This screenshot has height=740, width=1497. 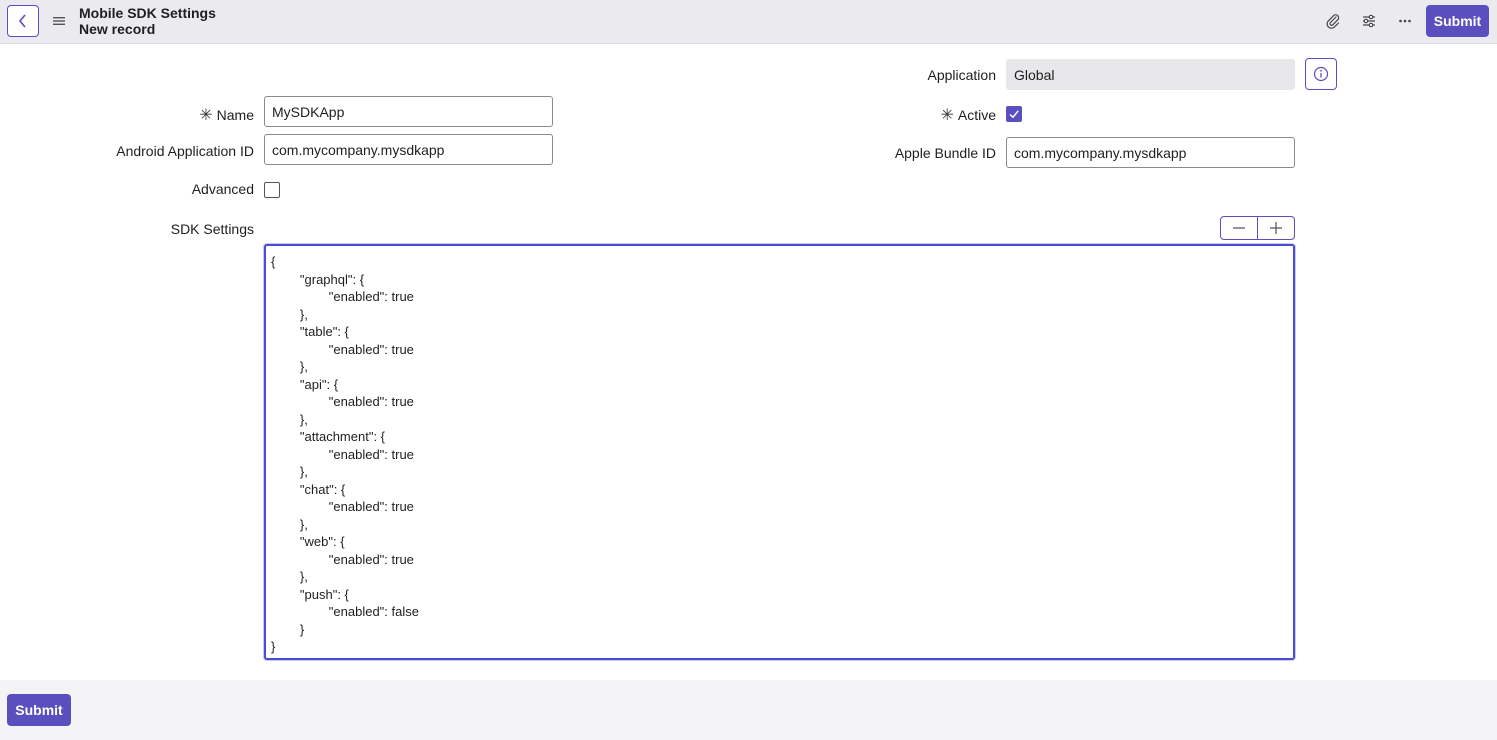 I want to click on application-field: Global, so click(x=1150, y=74).